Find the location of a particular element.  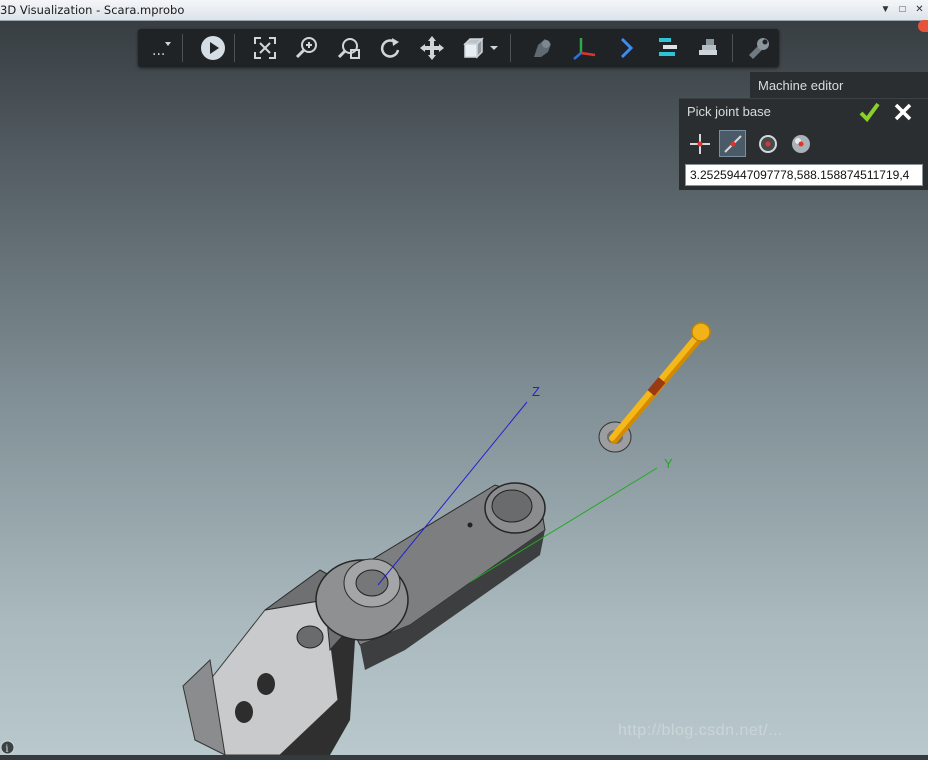

y-axis-label: Y is located at coordinates (668, 463).